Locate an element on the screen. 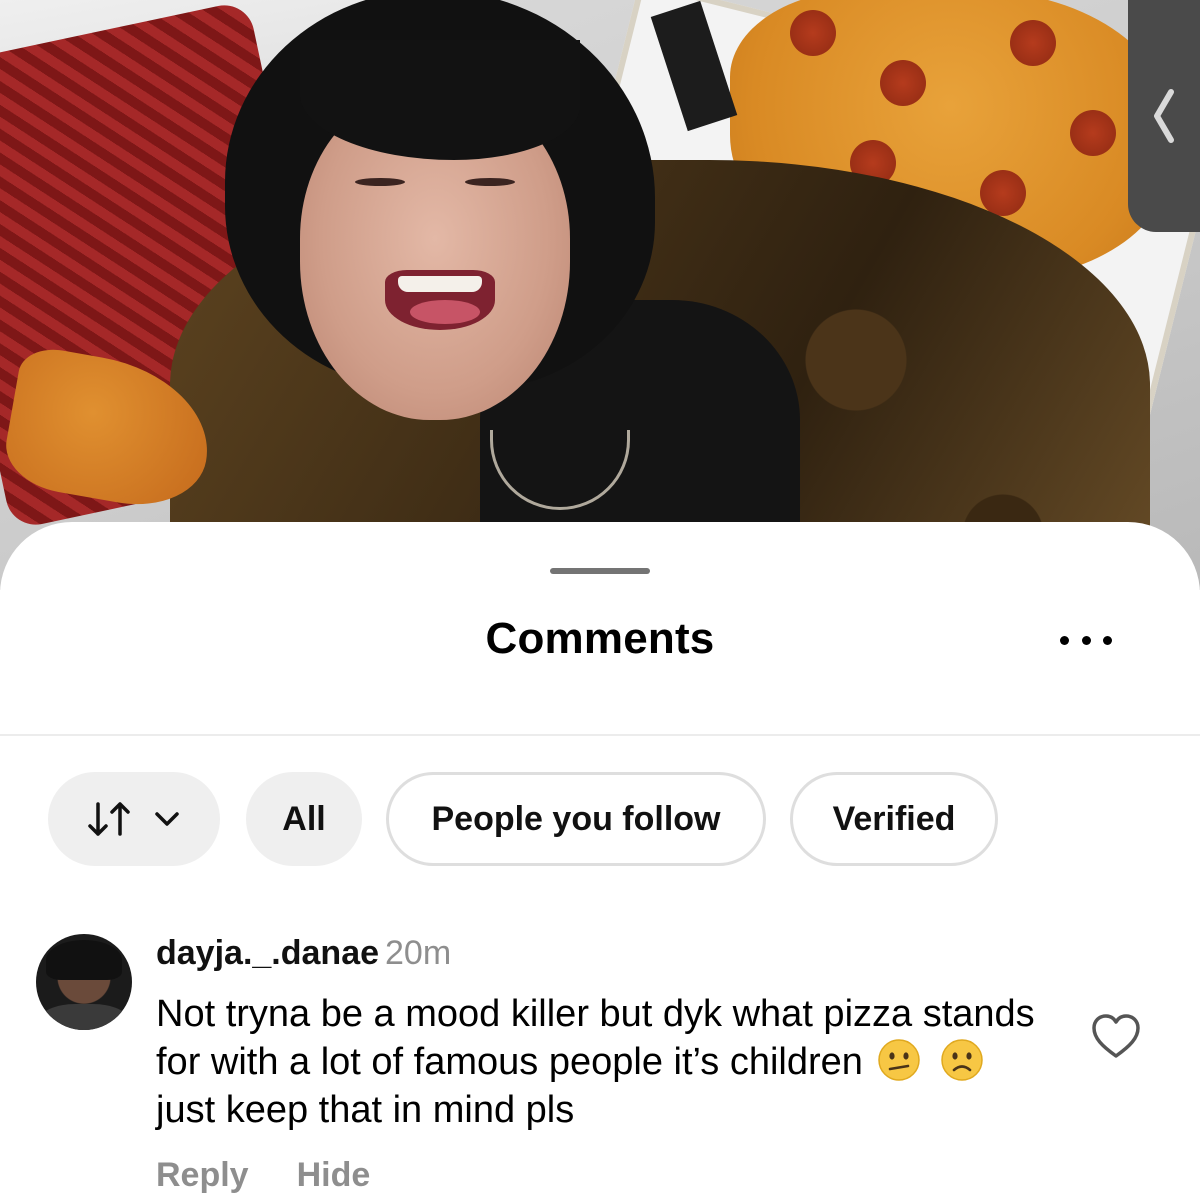 Image resolution: width=1200 pixels, height=1200 pixels. more-options-button is located at coordinates (1086, 640).